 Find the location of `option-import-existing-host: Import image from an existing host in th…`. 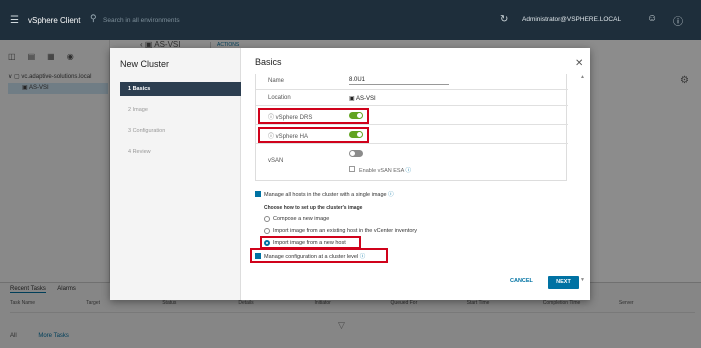

option-import-existing-host: Import image from an existing host in th… is located at coordinates (345, 231).